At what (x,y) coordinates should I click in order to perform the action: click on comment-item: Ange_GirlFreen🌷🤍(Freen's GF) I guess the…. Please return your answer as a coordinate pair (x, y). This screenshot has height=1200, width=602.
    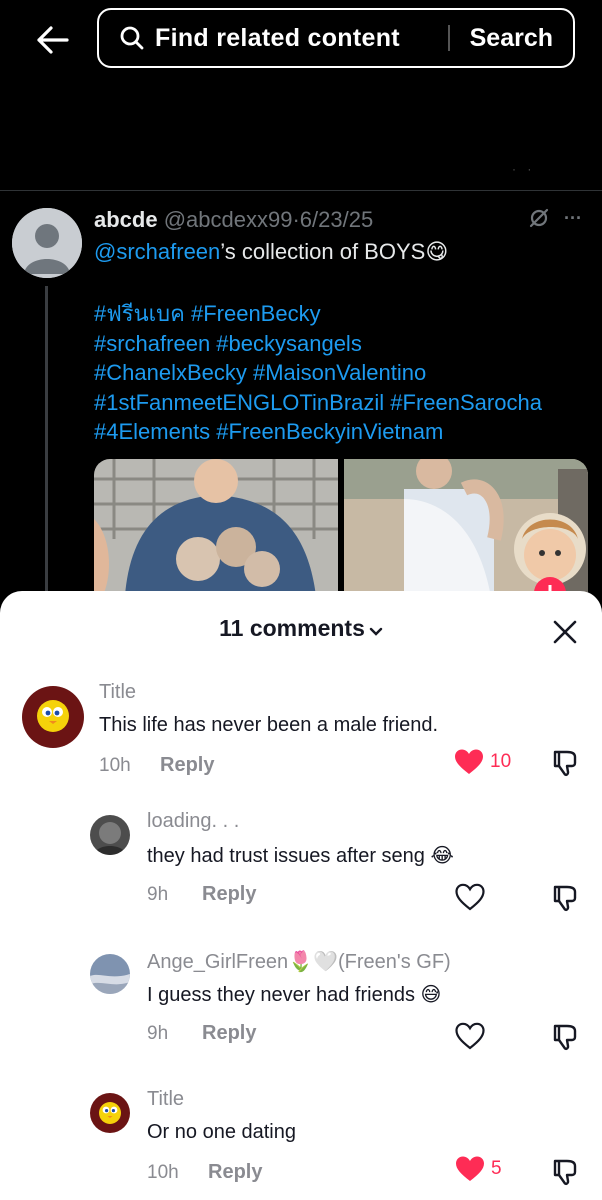
    Looking at the image, I should click on (301, 1001).